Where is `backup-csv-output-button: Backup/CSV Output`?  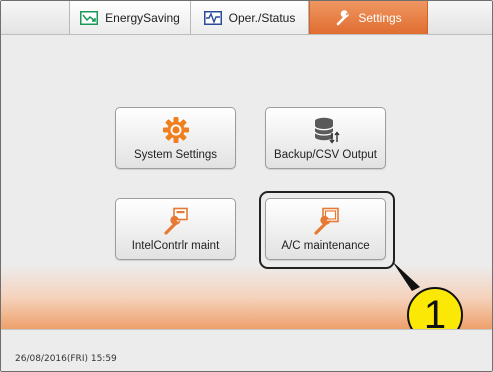 backup-csv-output-button: Backup/CSV Output is located at coordinates (325, 138).